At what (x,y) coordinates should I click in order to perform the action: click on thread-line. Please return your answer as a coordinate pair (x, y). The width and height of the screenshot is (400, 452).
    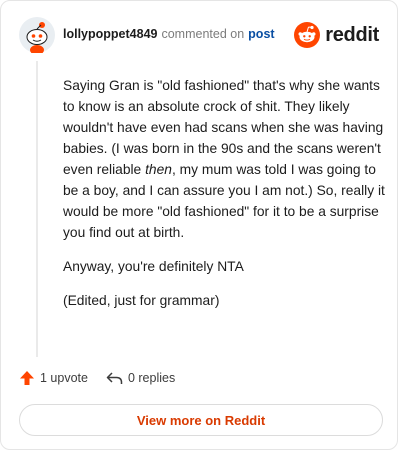
    Looking at the image, I should click on (37, 209).